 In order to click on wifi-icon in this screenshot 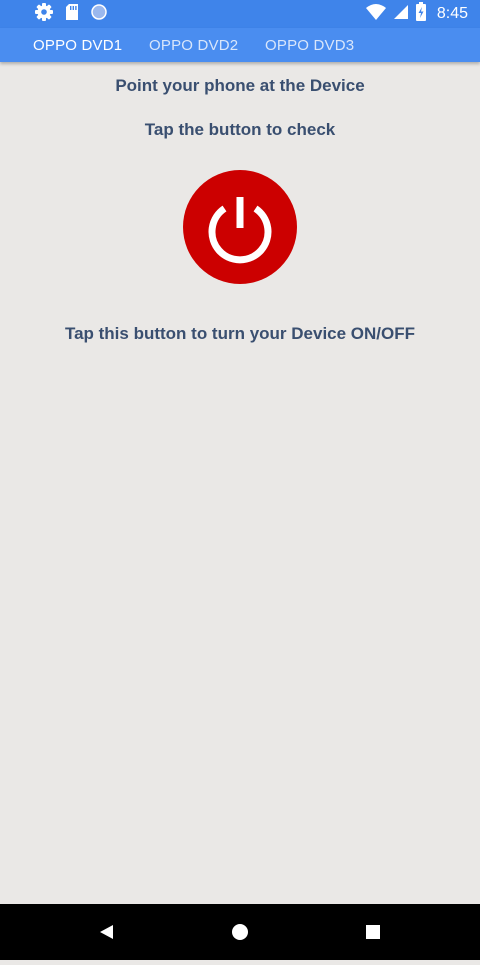, I will do `click(376, 14)`.